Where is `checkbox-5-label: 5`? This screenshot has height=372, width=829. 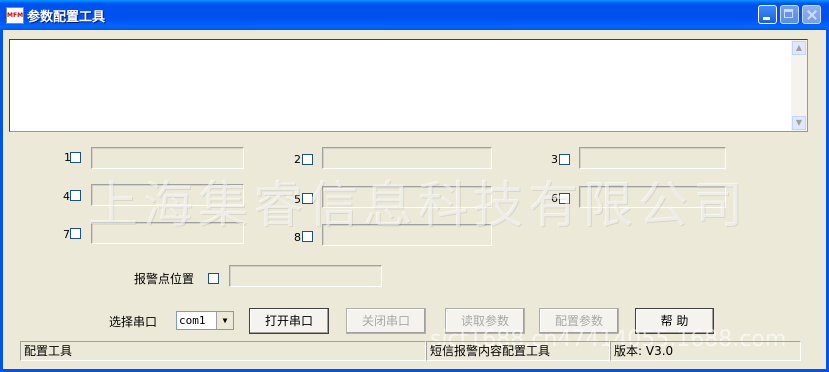 checkbox-5-label: 5 is located at coordinates (297, 199).